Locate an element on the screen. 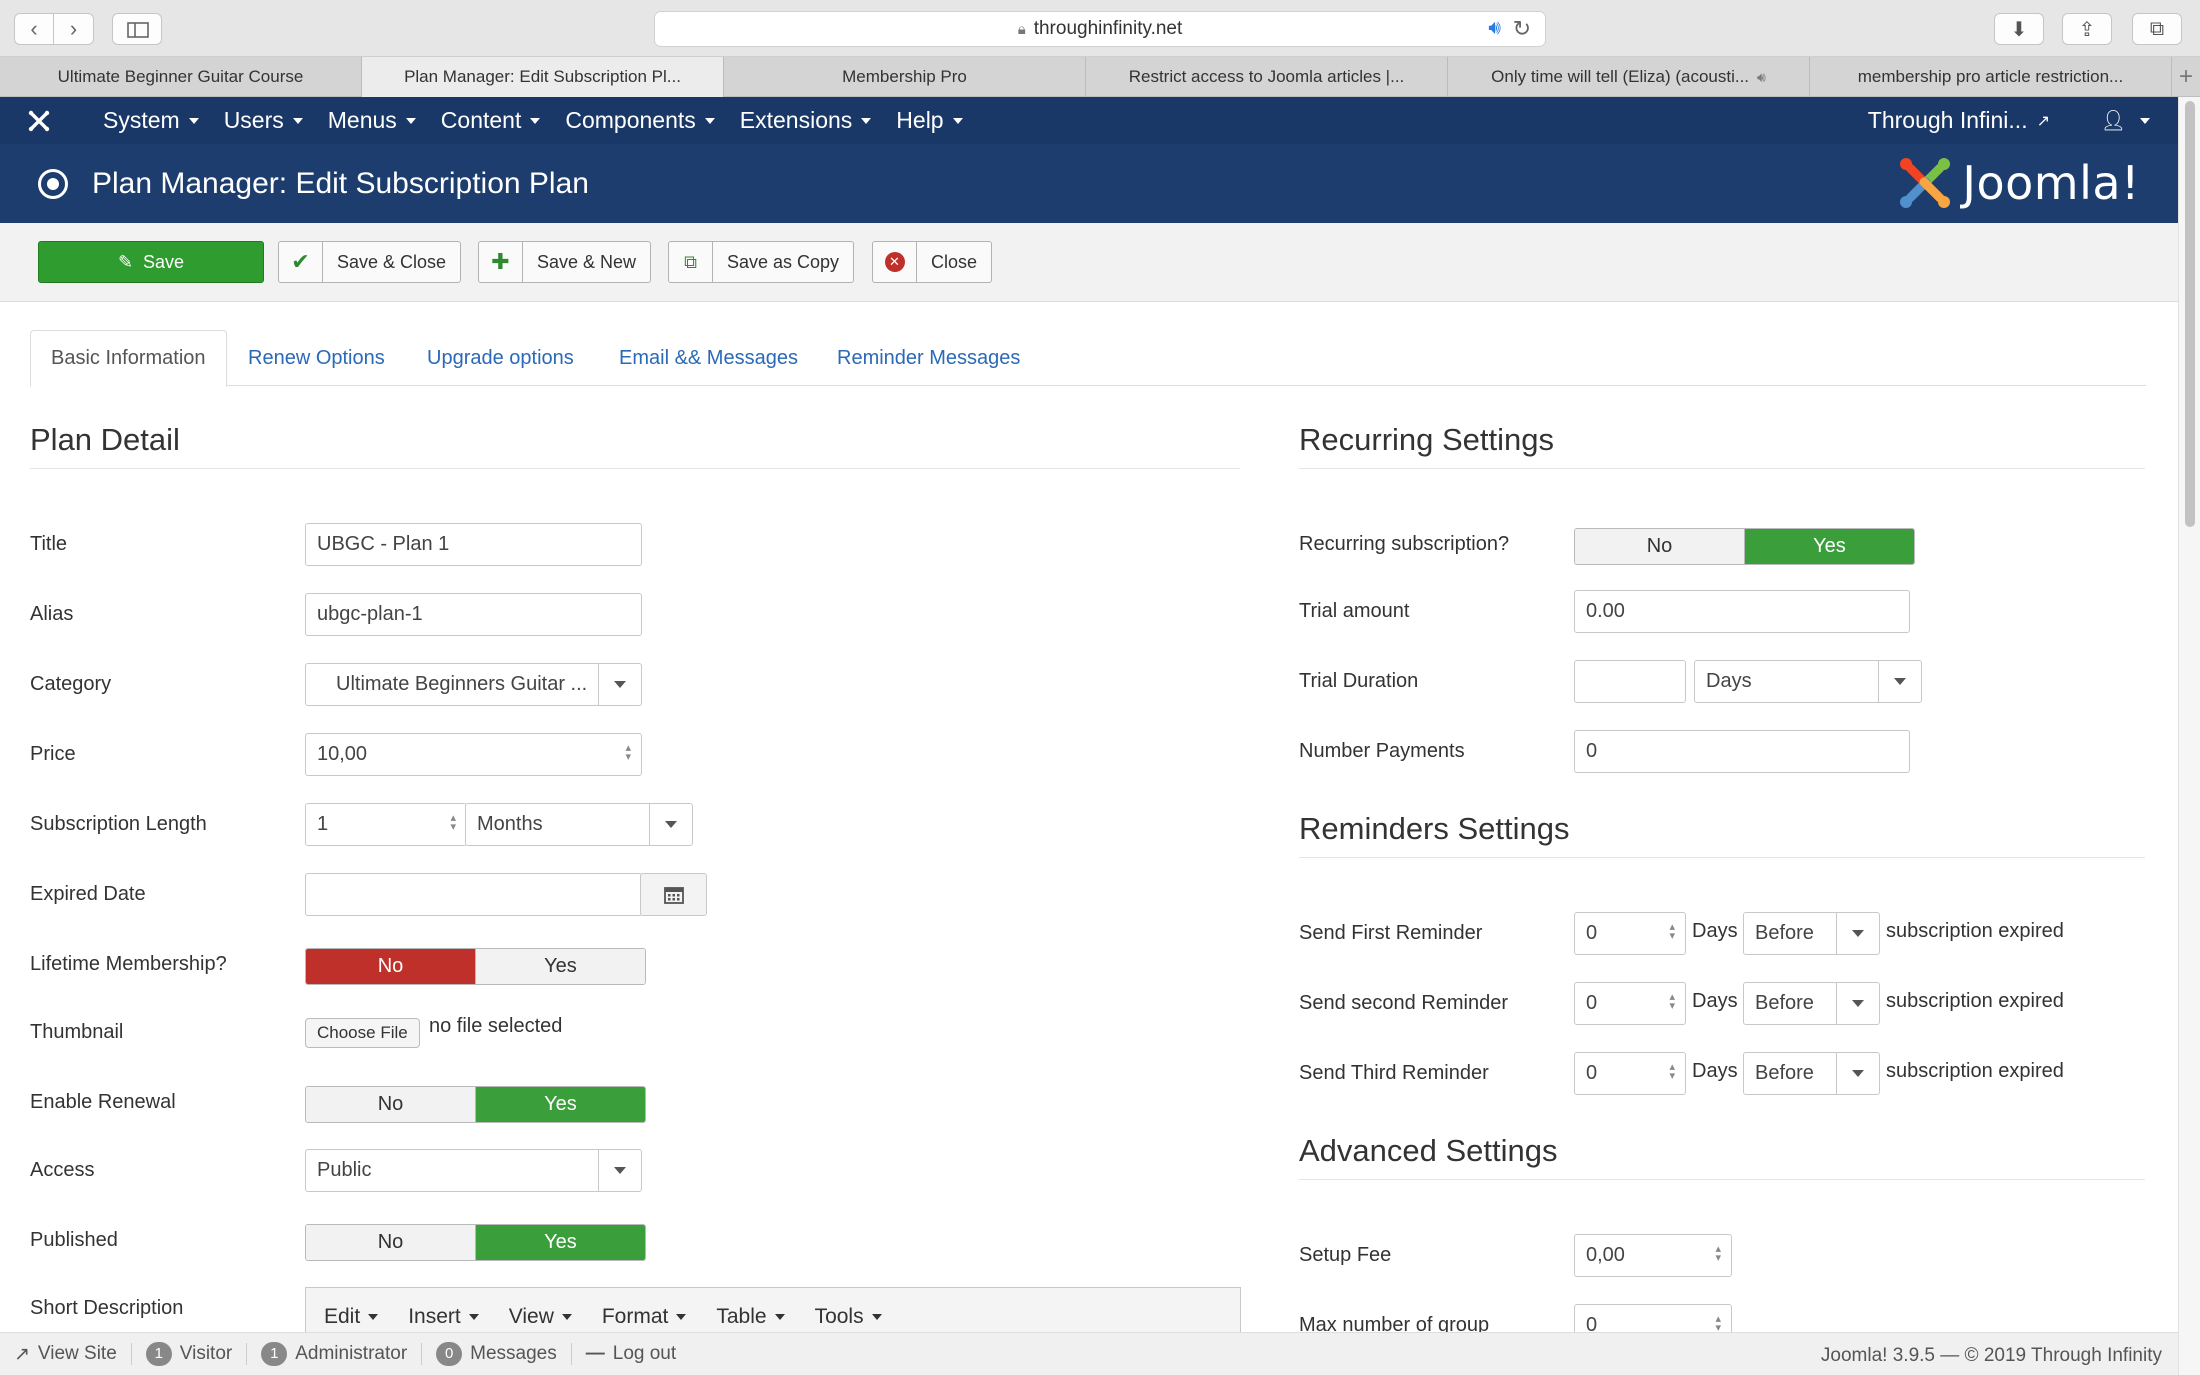 This screenshot has height=1375, width=2200. download-icon: ⬇ is located at coordinates (2019, 29).